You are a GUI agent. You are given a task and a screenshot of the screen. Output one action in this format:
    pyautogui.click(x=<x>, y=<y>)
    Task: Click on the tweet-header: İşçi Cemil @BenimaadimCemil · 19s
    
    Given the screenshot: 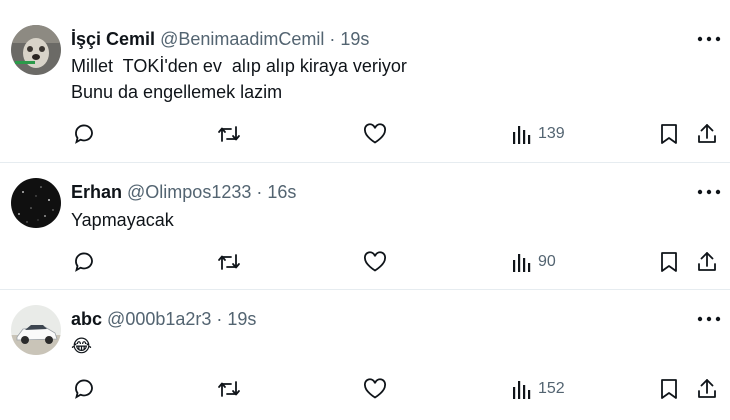 What is the action you would take?
    pyautogui.click(x=220, y=39)
    